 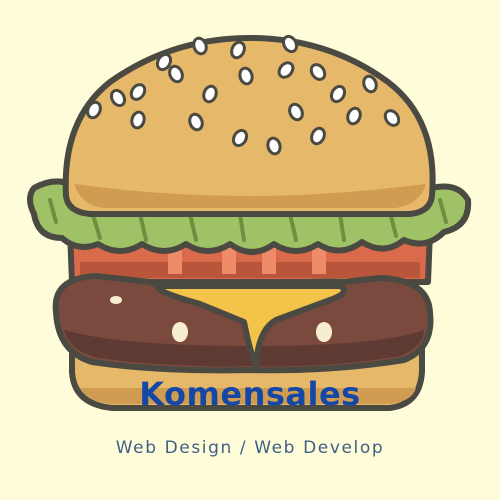 I want to click on tomato-shade, so click(x=250, y=270).